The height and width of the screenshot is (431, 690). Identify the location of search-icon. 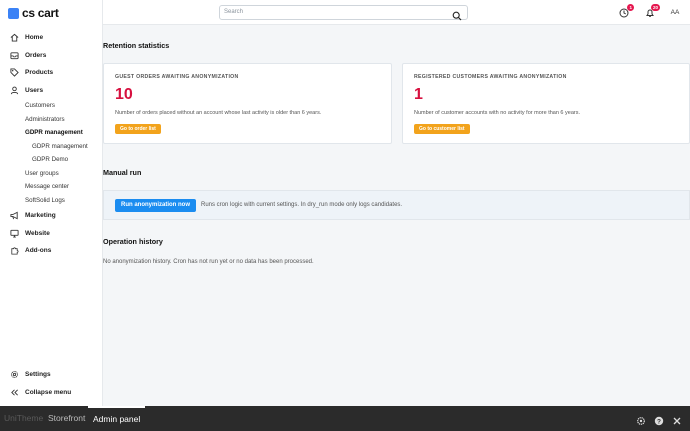
(457, 17).